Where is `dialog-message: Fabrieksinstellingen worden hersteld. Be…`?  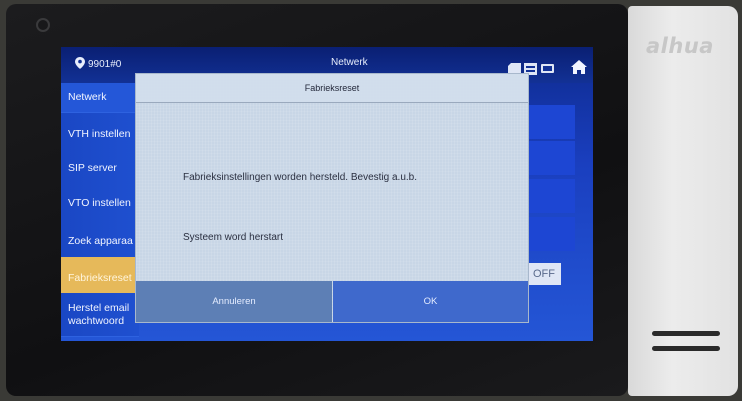
dialog-message: Fabrieksinstellingen worden hersteld. Be… is located at coordinates (300, 177).